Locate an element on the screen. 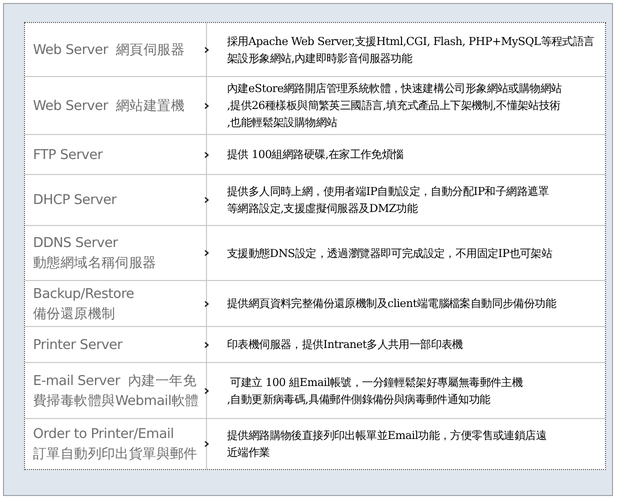 This screenshot has width=627, height=503. feature-description: 提供多人同時上網，使用者端IP自動設定，自動分配IP和子網路遮罩 等網路設定,支援虛擬伺服器及DMZ功能 is located at coordinates (388, 200).